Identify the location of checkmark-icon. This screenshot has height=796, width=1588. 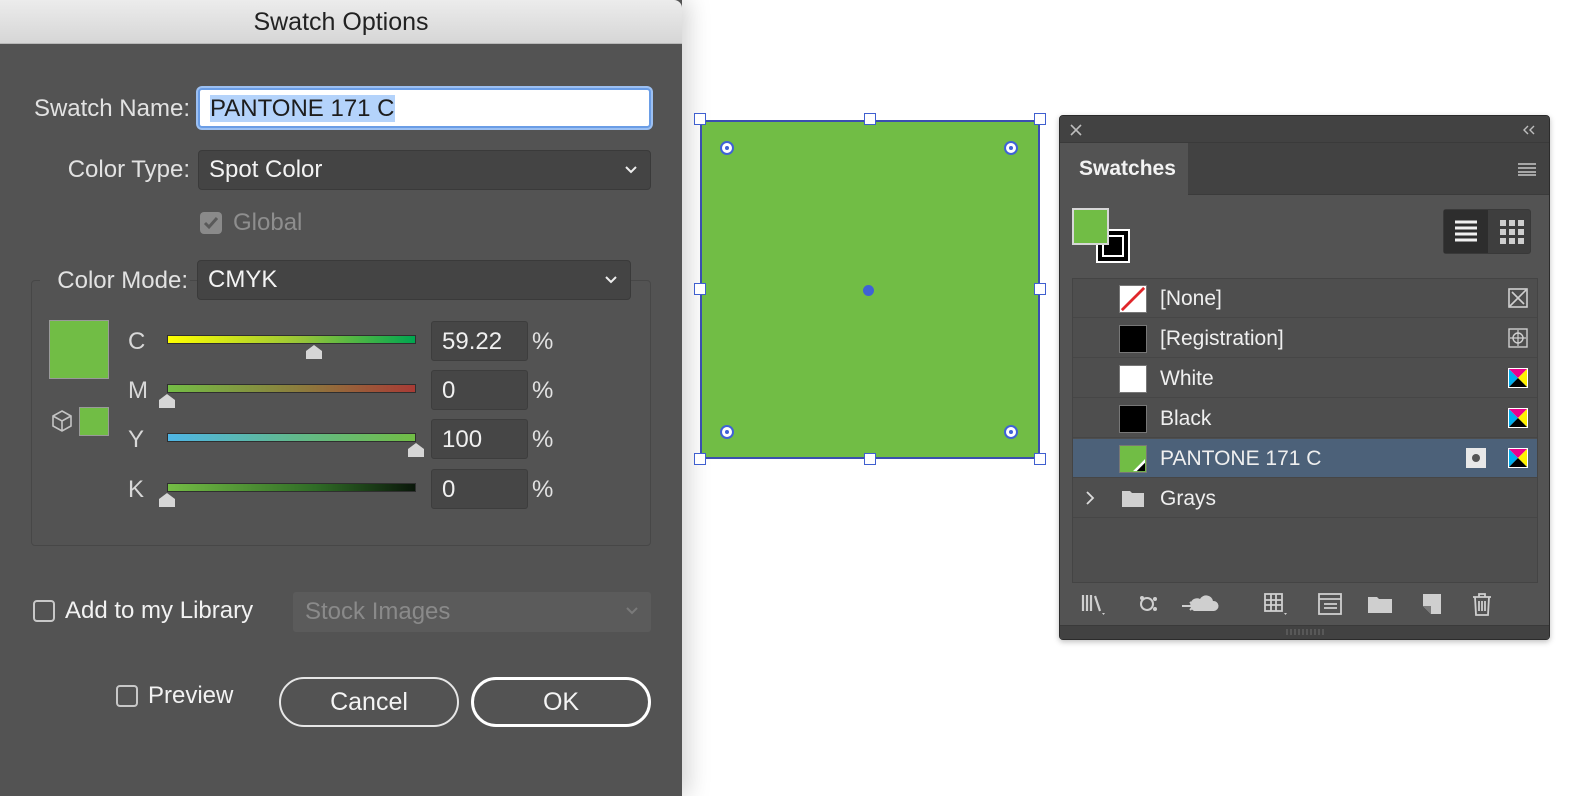
(211, 223).